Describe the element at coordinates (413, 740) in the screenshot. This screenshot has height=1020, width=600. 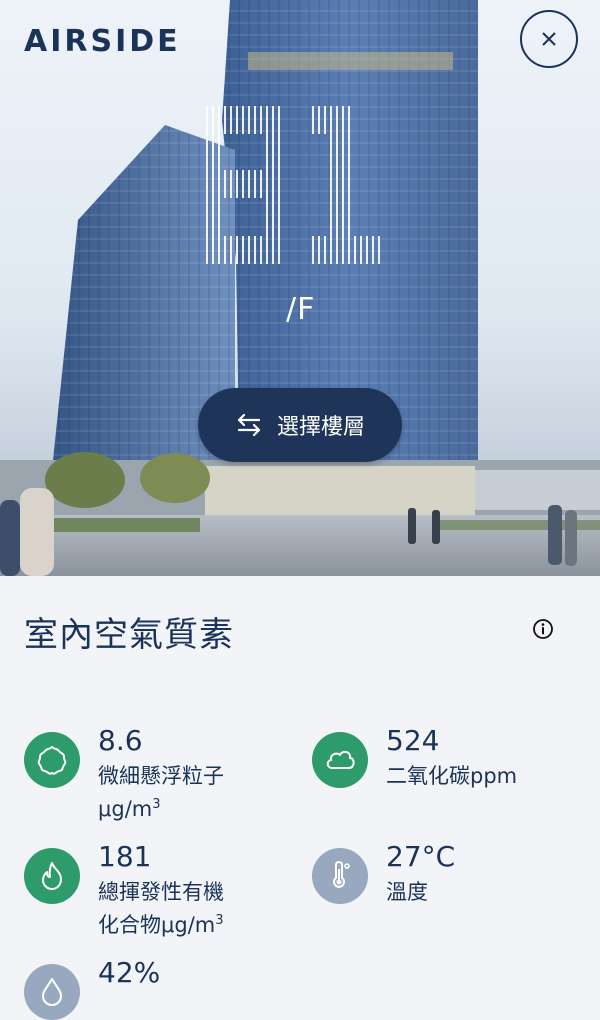
I see `metric-value: 524` at that location.